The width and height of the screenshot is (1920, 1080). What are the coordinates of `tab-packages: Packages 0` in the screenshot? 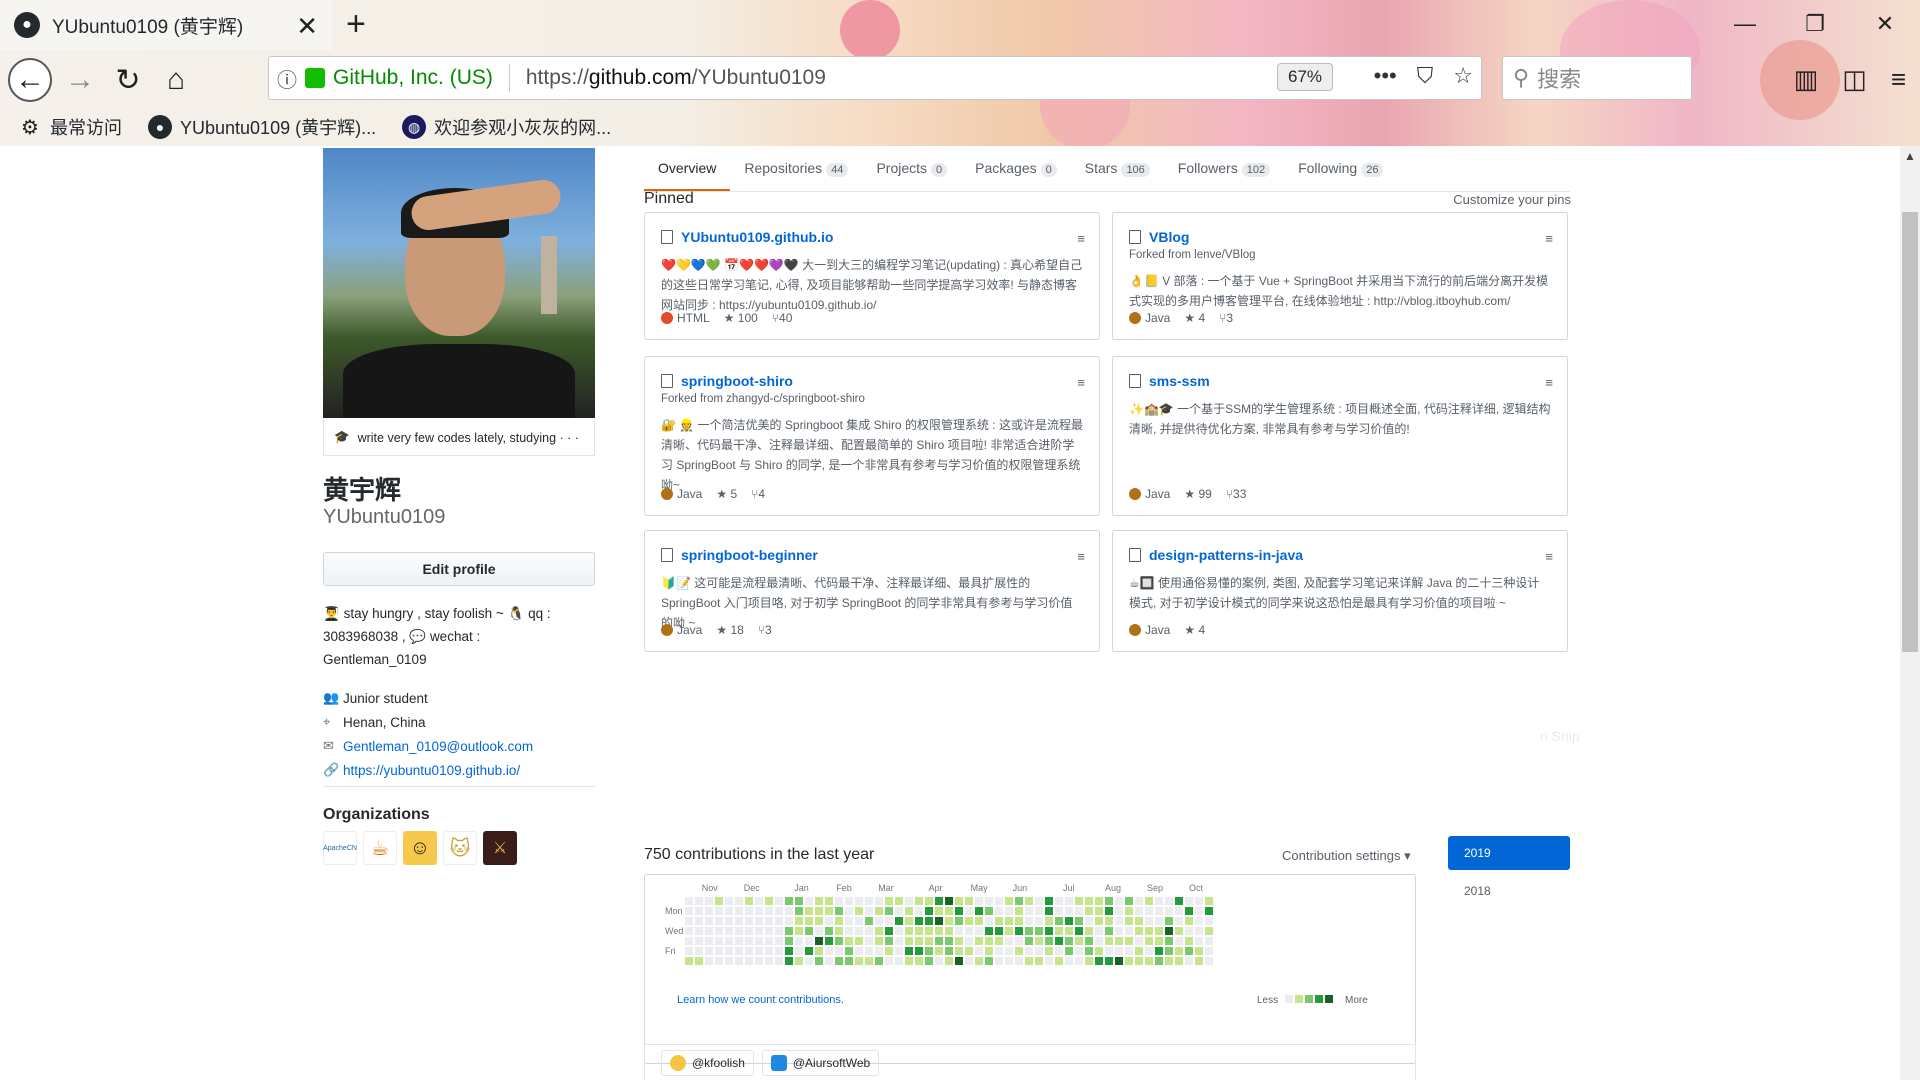 It's located at (1016, 169).